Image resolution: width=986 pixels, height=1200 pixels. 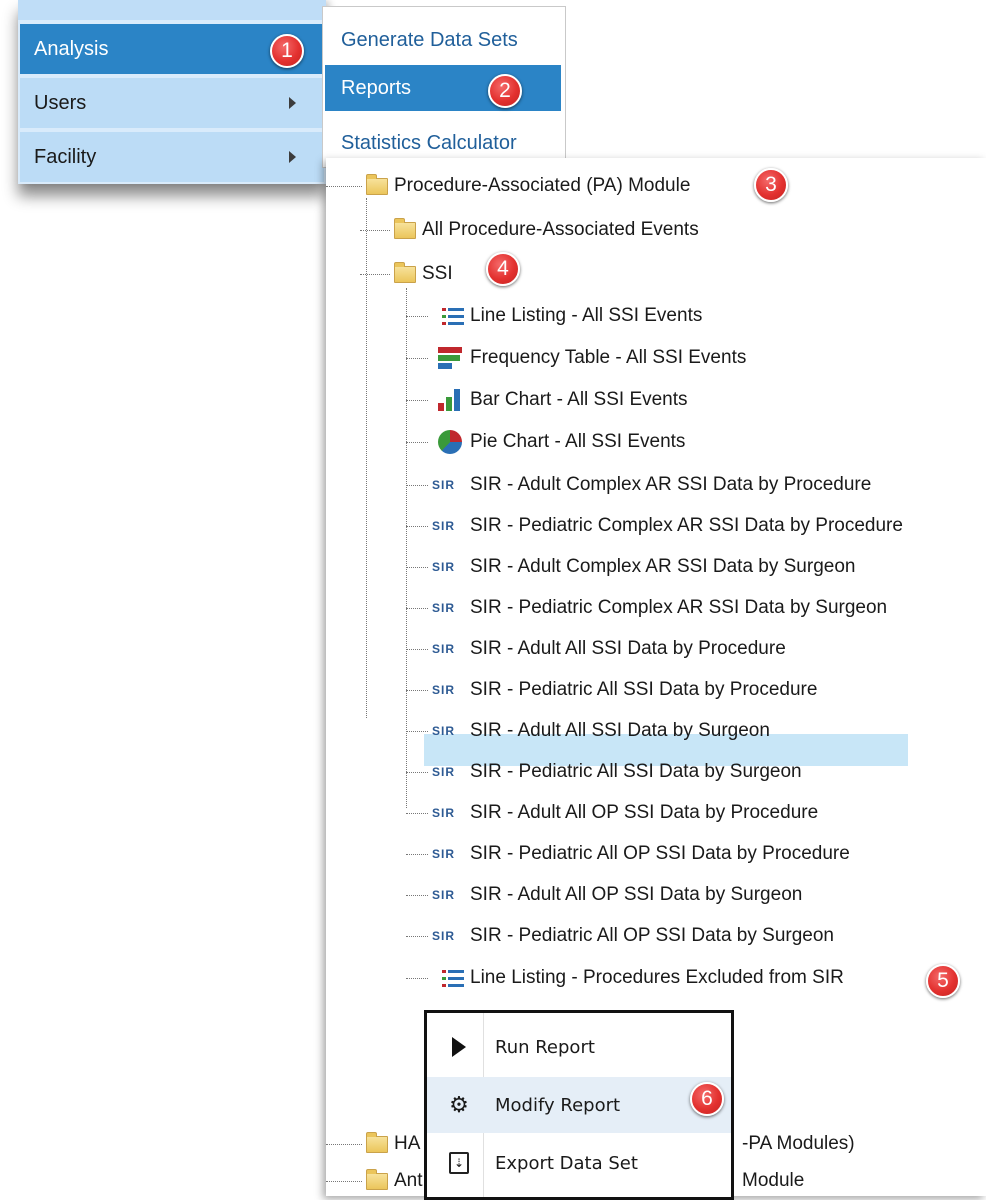 What do you see at coordinates (579, 1047) in the screenshot?
I see `run-report-menu-item: Run Report` at bounding box center [579, 1047].